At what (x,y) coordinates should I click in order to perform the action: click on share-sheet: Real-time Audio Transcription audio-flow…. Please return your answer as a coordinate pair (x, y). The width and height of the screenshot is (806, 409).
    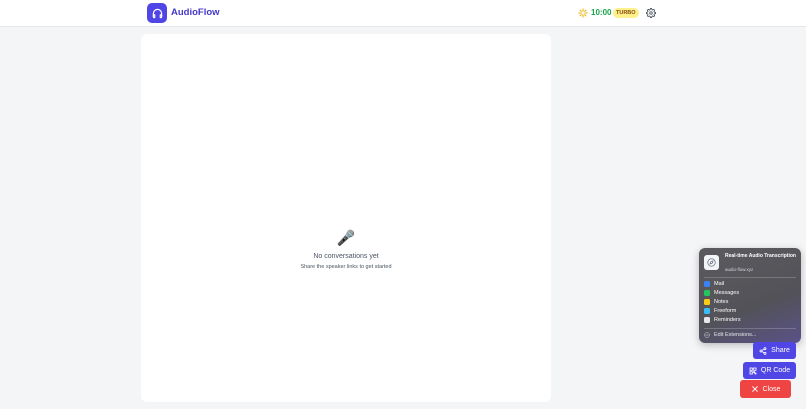
    Looking at the image, I should click on (750, 295).